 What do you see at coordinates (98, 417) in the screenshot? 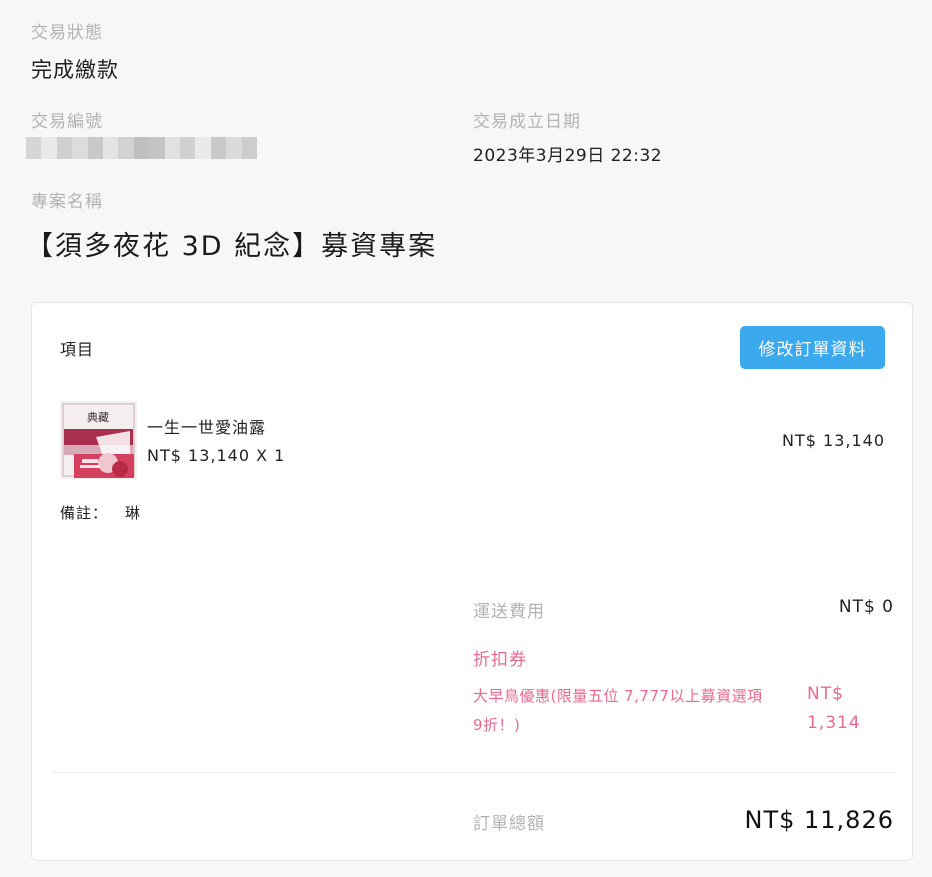
I see `svg-text: 典藏` at bounding box center [98, 417].